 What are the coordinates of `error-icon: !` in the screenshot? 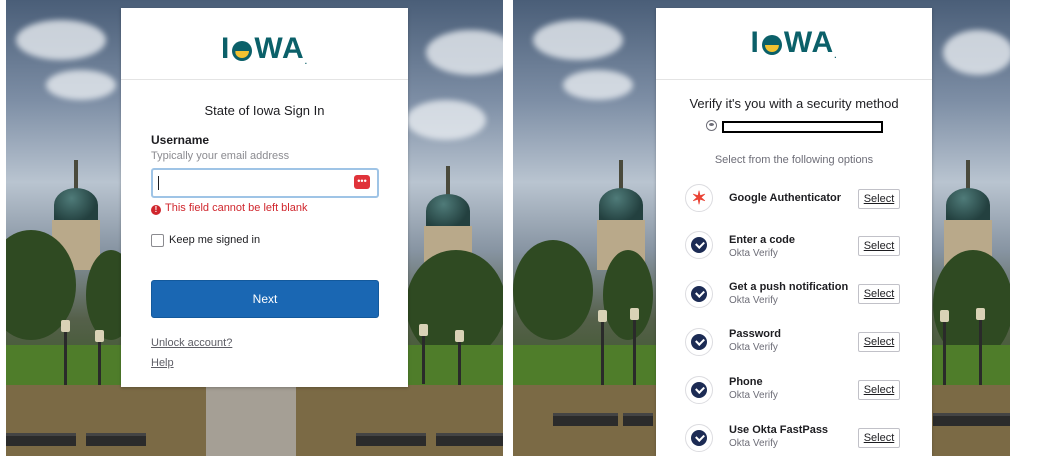 It's located at (156, 210).